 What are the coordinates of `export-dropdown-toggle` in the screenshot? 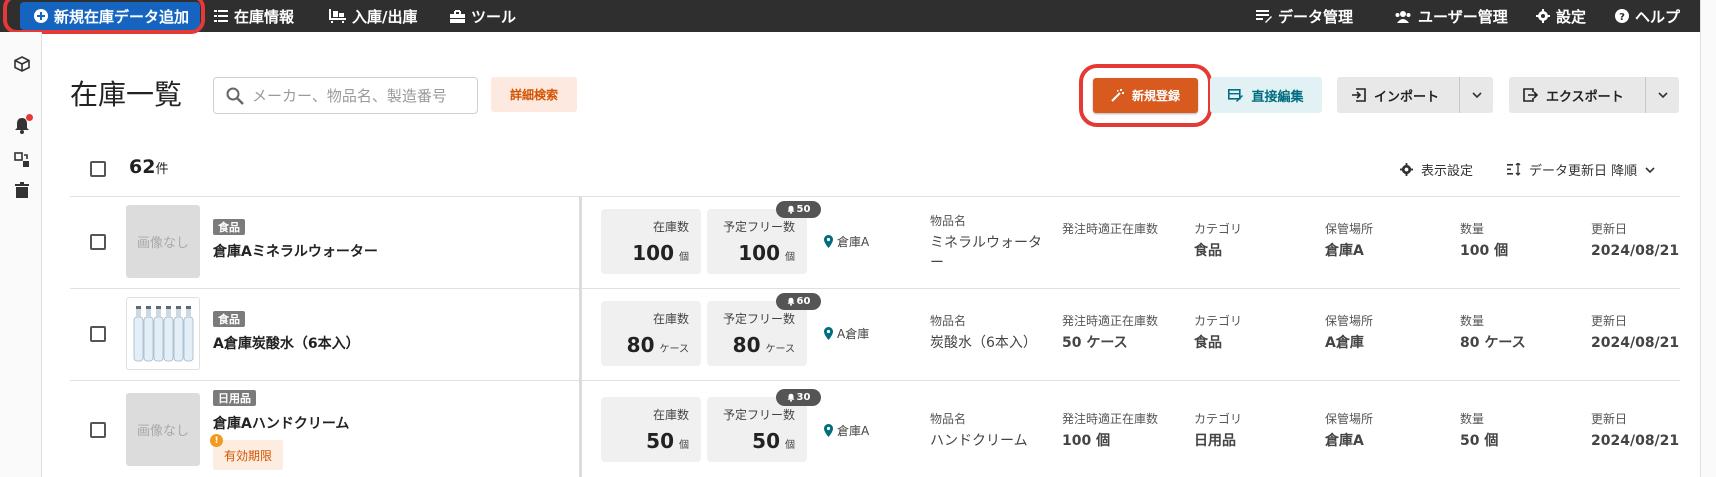 It's located at (1662, 95).